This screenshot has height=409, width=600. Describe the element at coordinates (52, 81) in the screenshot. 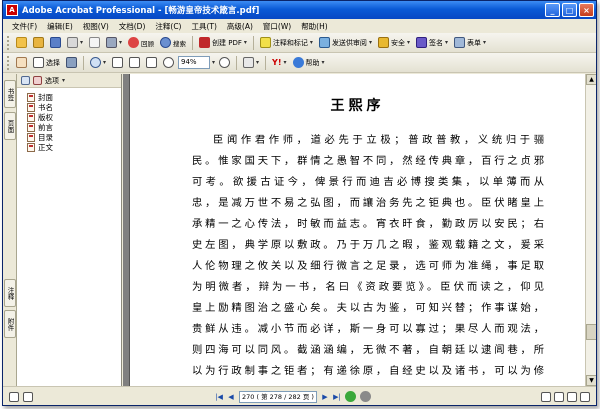

I see `options-menu: 选项` at that location.